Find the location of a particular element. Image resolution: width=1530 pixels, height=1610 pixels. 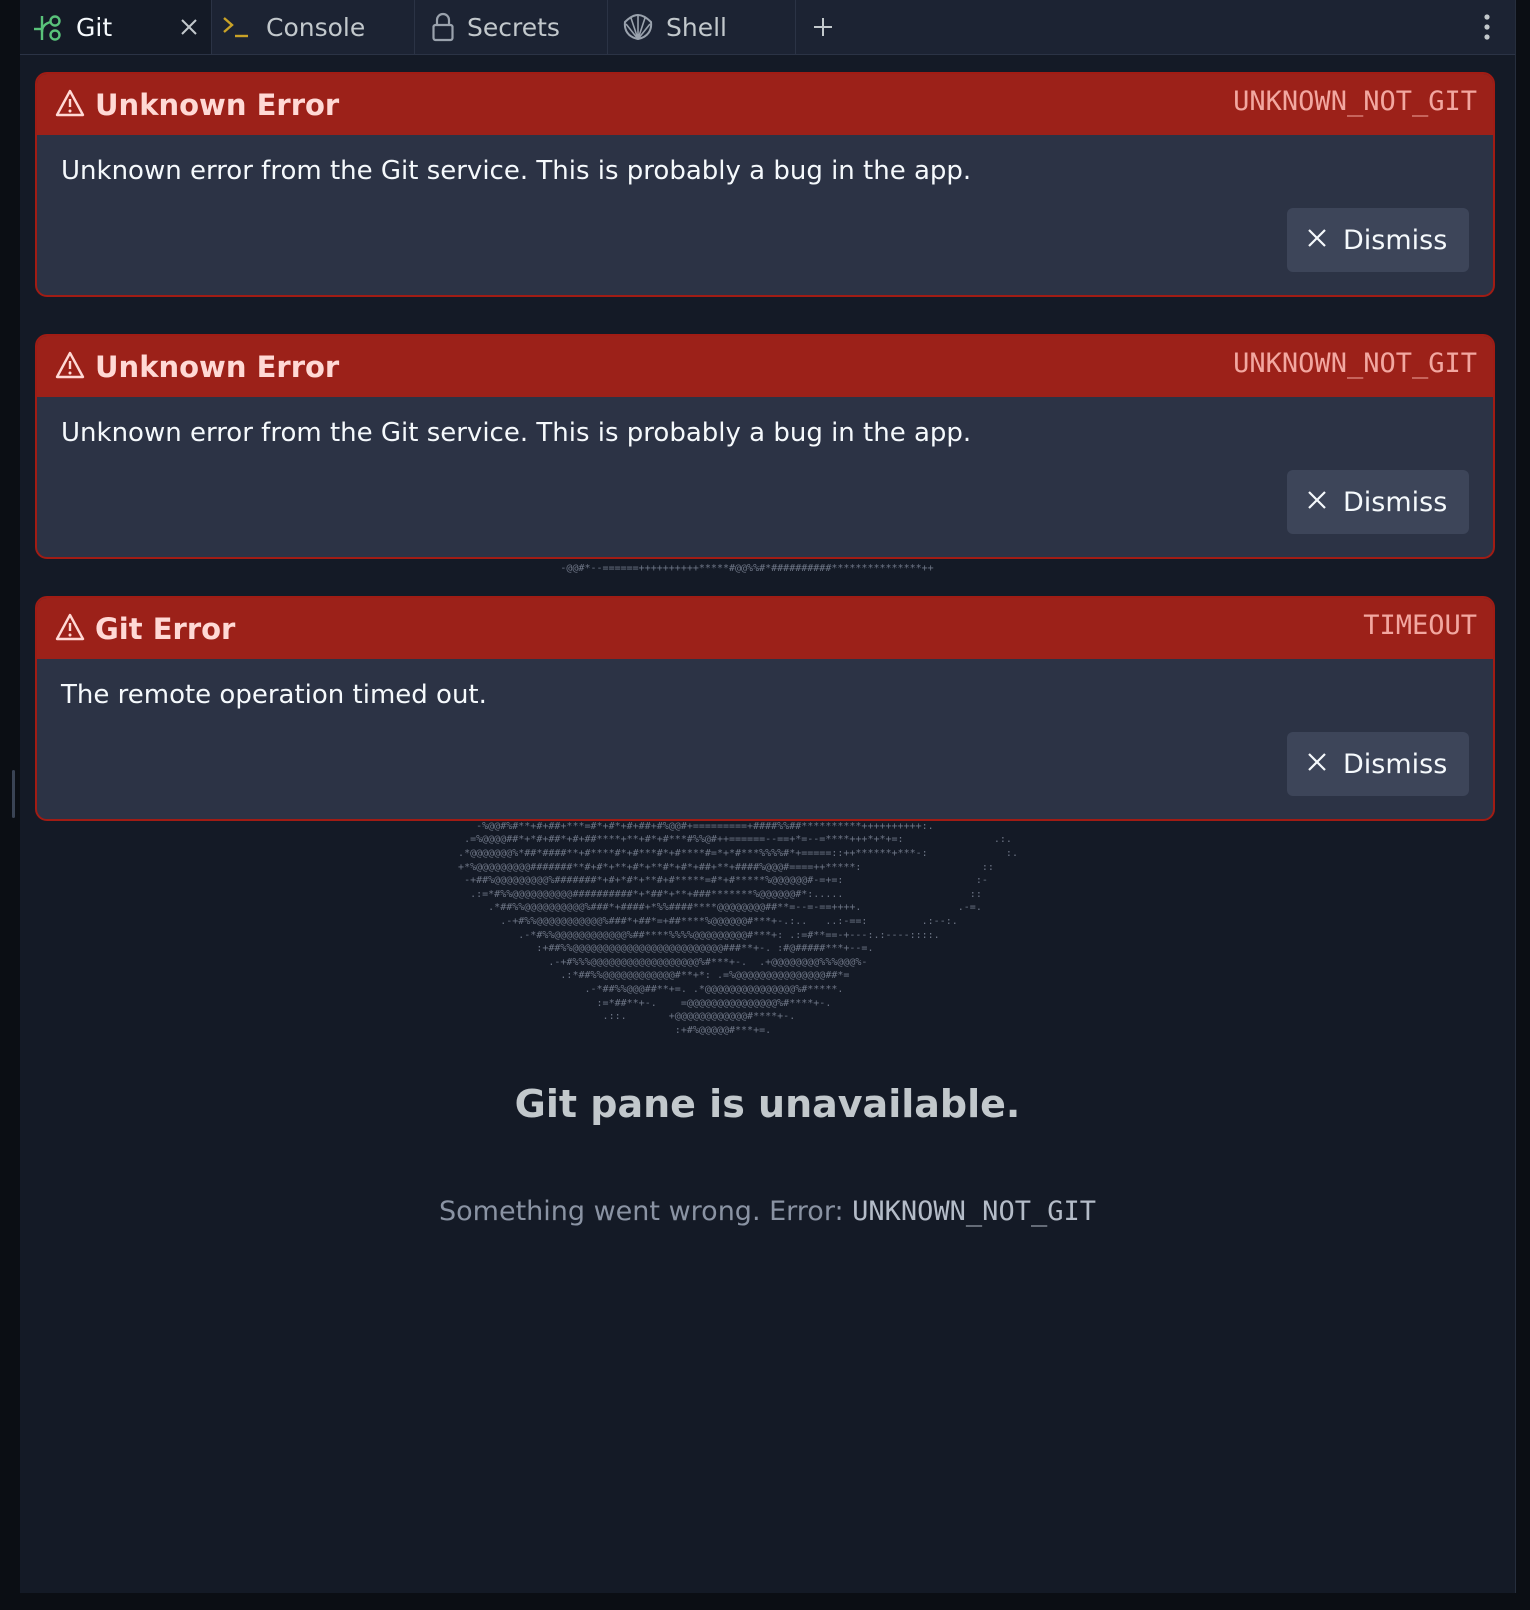

error-header: Git Error TIMEOUT is located at coordinates (765, 628).